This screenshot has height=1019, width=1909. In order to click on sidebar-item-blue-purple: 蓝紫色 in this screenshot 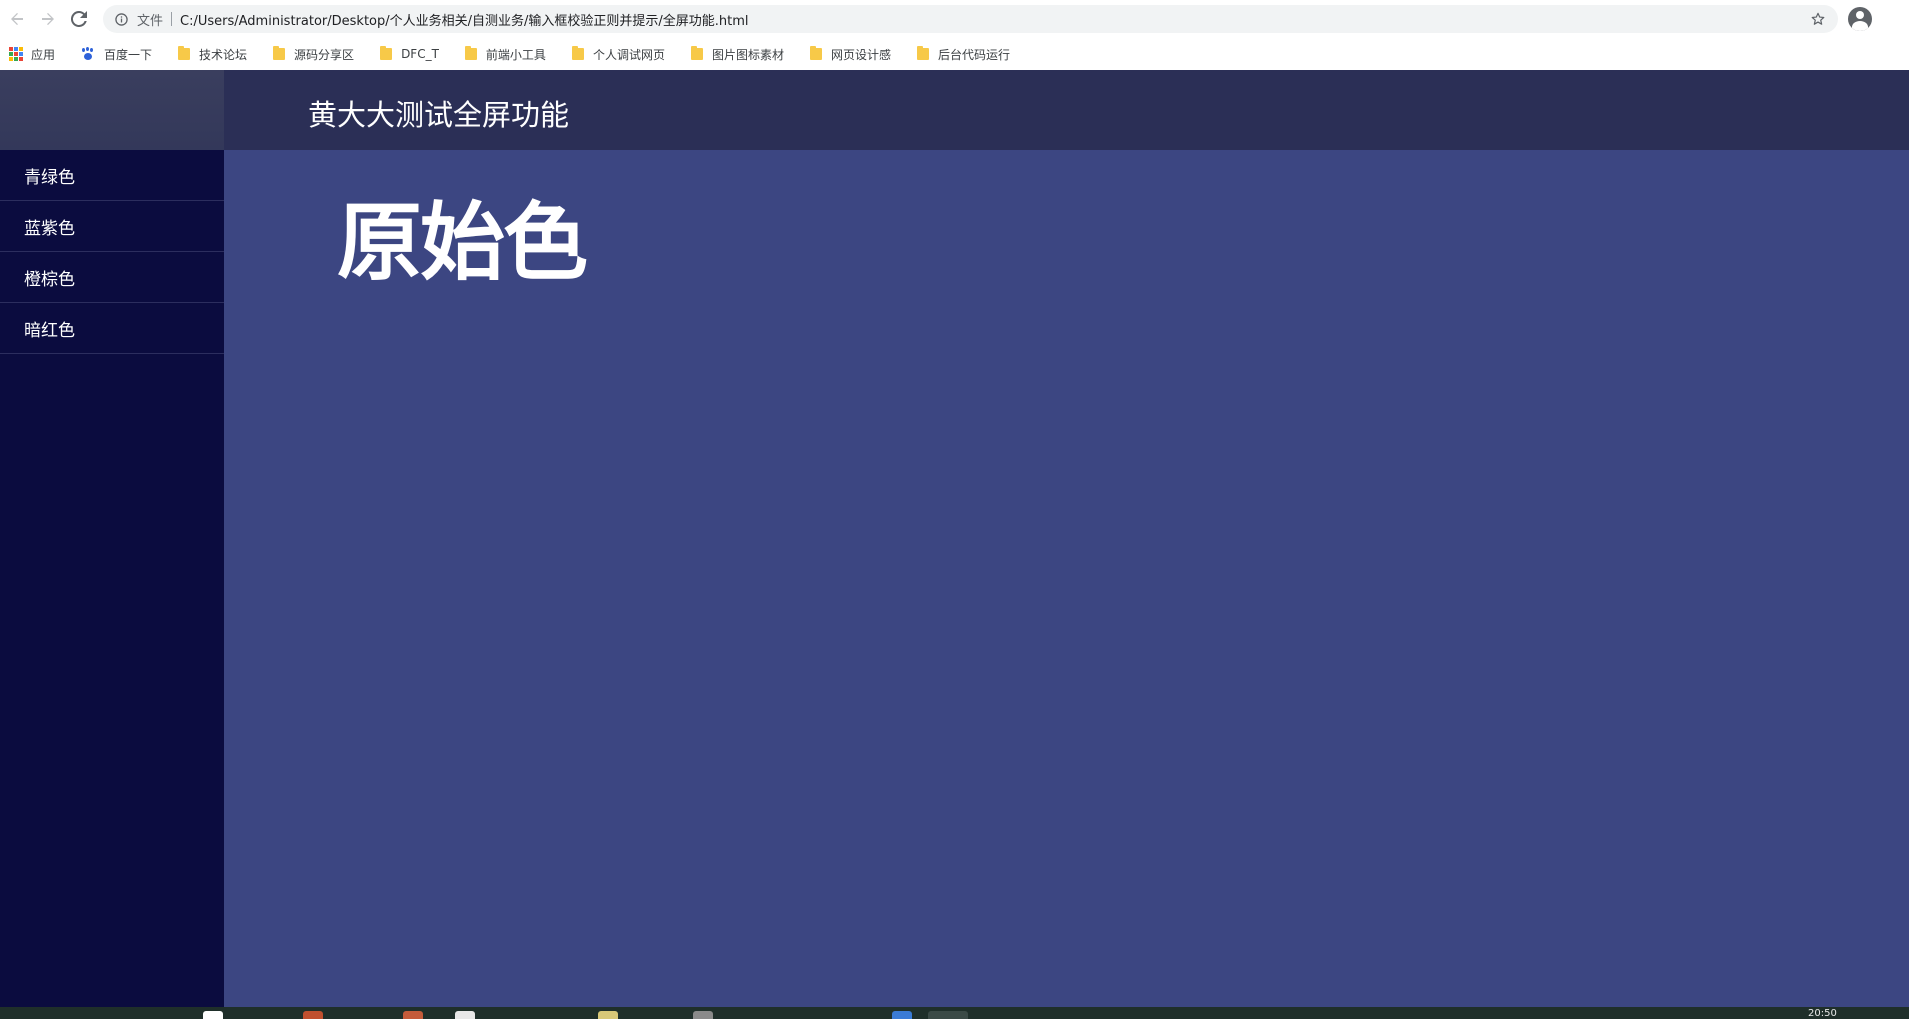, I will do `click(112, 226)`.